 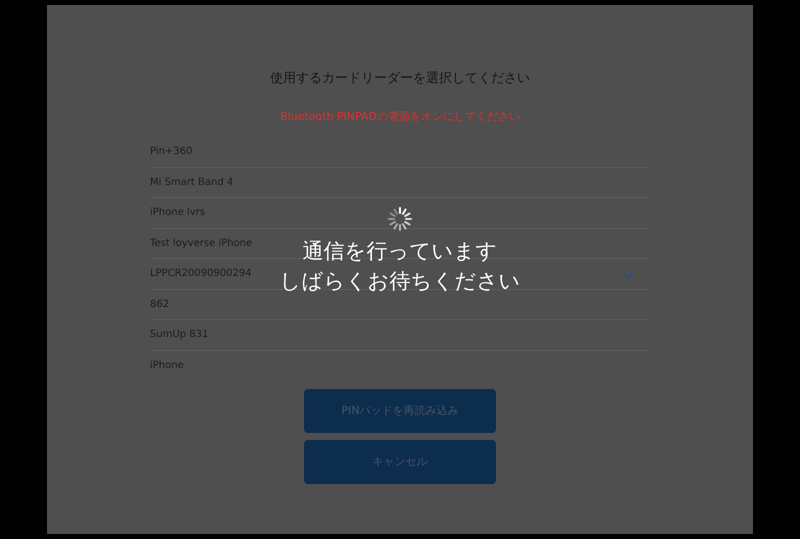 What do you see at coordinates (400, 281) in the screenshot?
I see `loading-message: しばらくお待ちください` at bounding box center [400, 281].